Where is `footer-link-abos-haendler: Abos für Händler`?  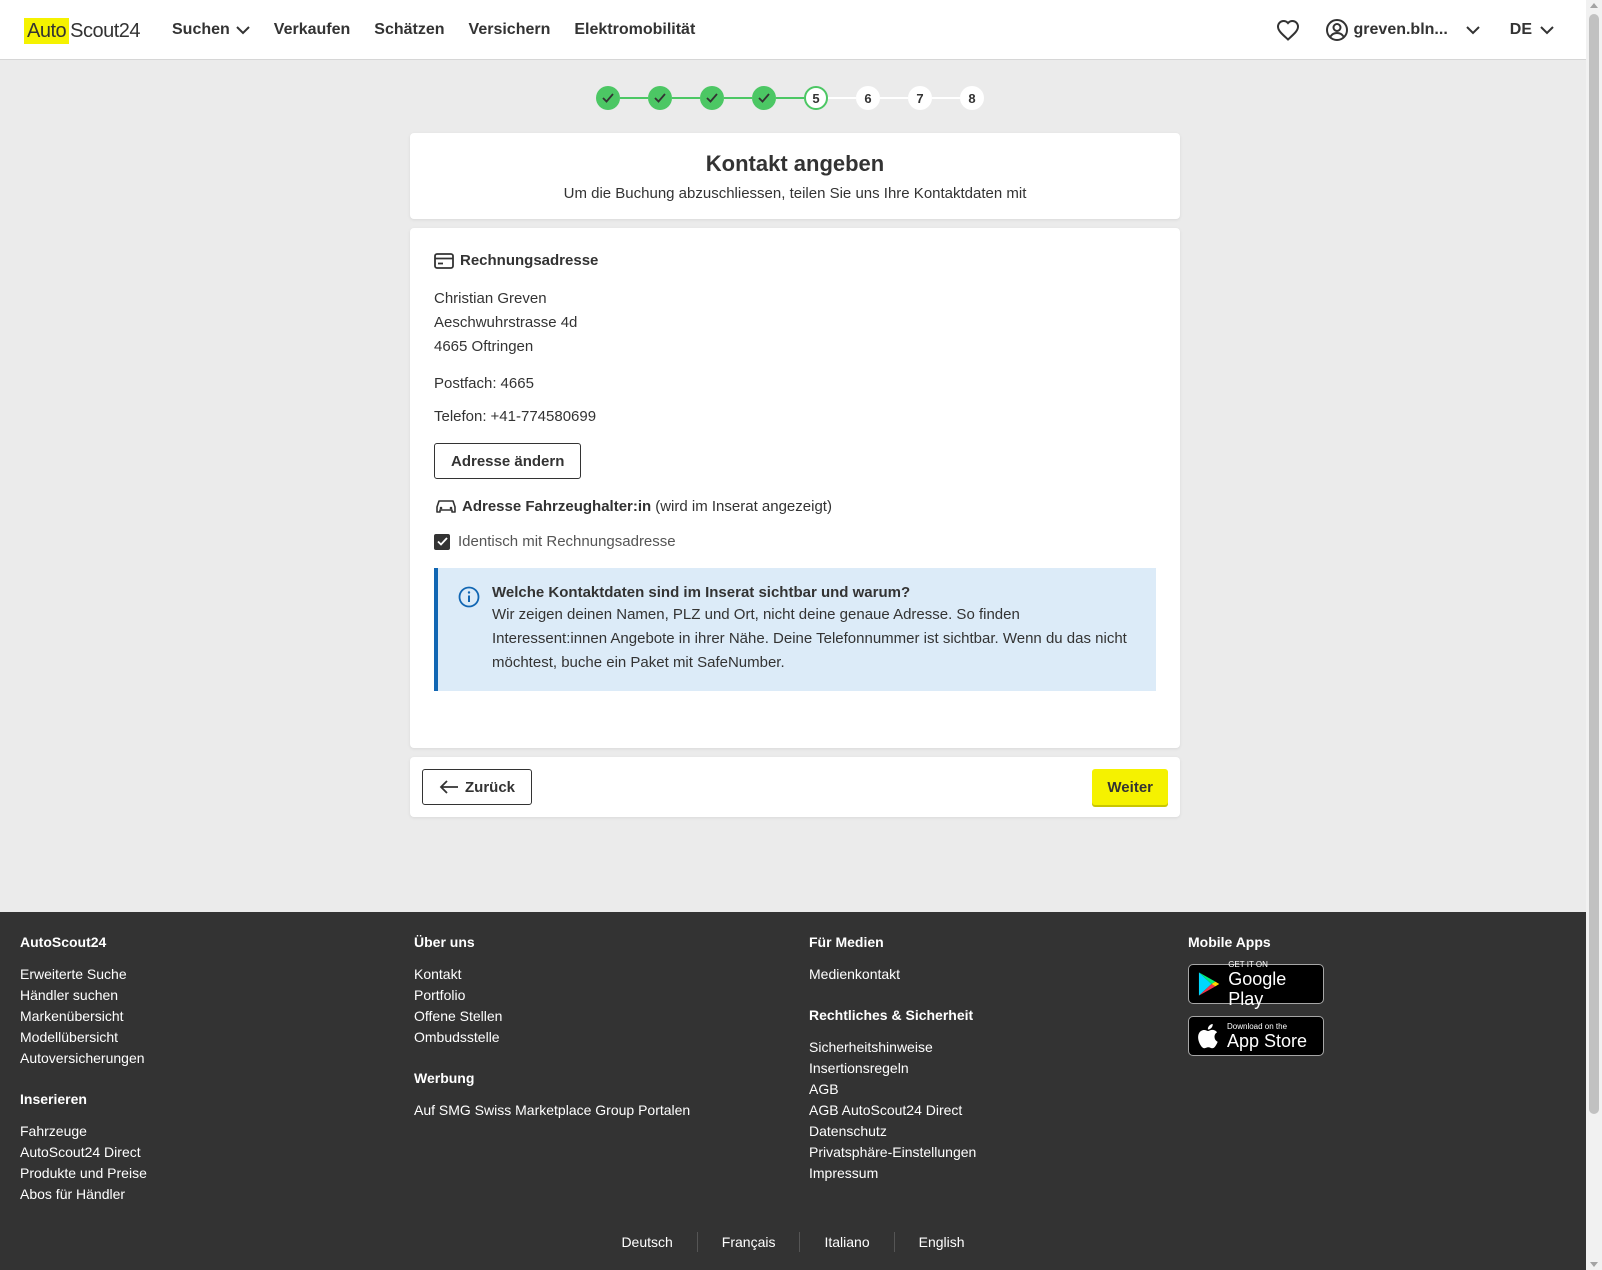 footer-link-abos-haendler: Abos für Händler is located at coordinates (83, 1194).